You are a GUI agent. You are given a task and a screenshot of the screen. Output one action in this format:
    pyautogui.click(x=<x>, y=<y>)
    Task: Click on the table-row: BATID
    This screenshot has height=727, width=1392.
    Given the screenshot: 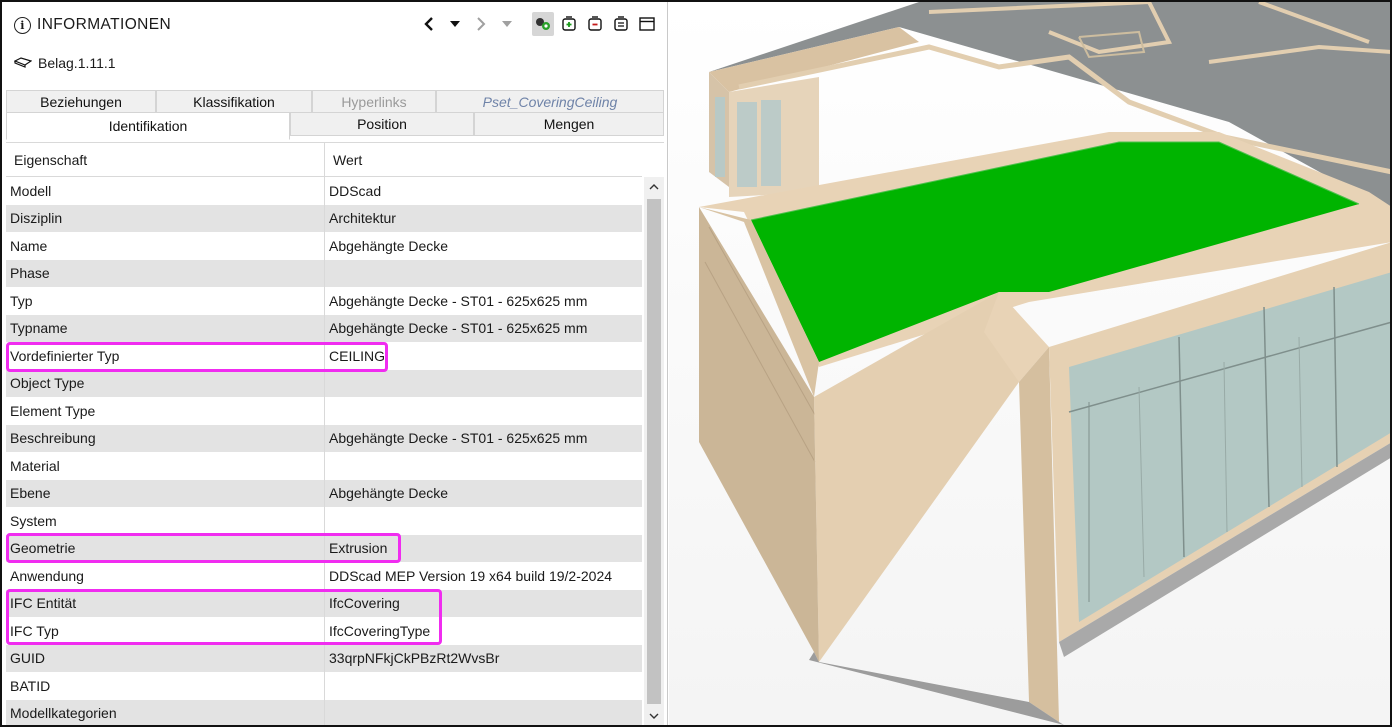 What is the action you would take?
    pyautogui.click(x=324, y=686)
    